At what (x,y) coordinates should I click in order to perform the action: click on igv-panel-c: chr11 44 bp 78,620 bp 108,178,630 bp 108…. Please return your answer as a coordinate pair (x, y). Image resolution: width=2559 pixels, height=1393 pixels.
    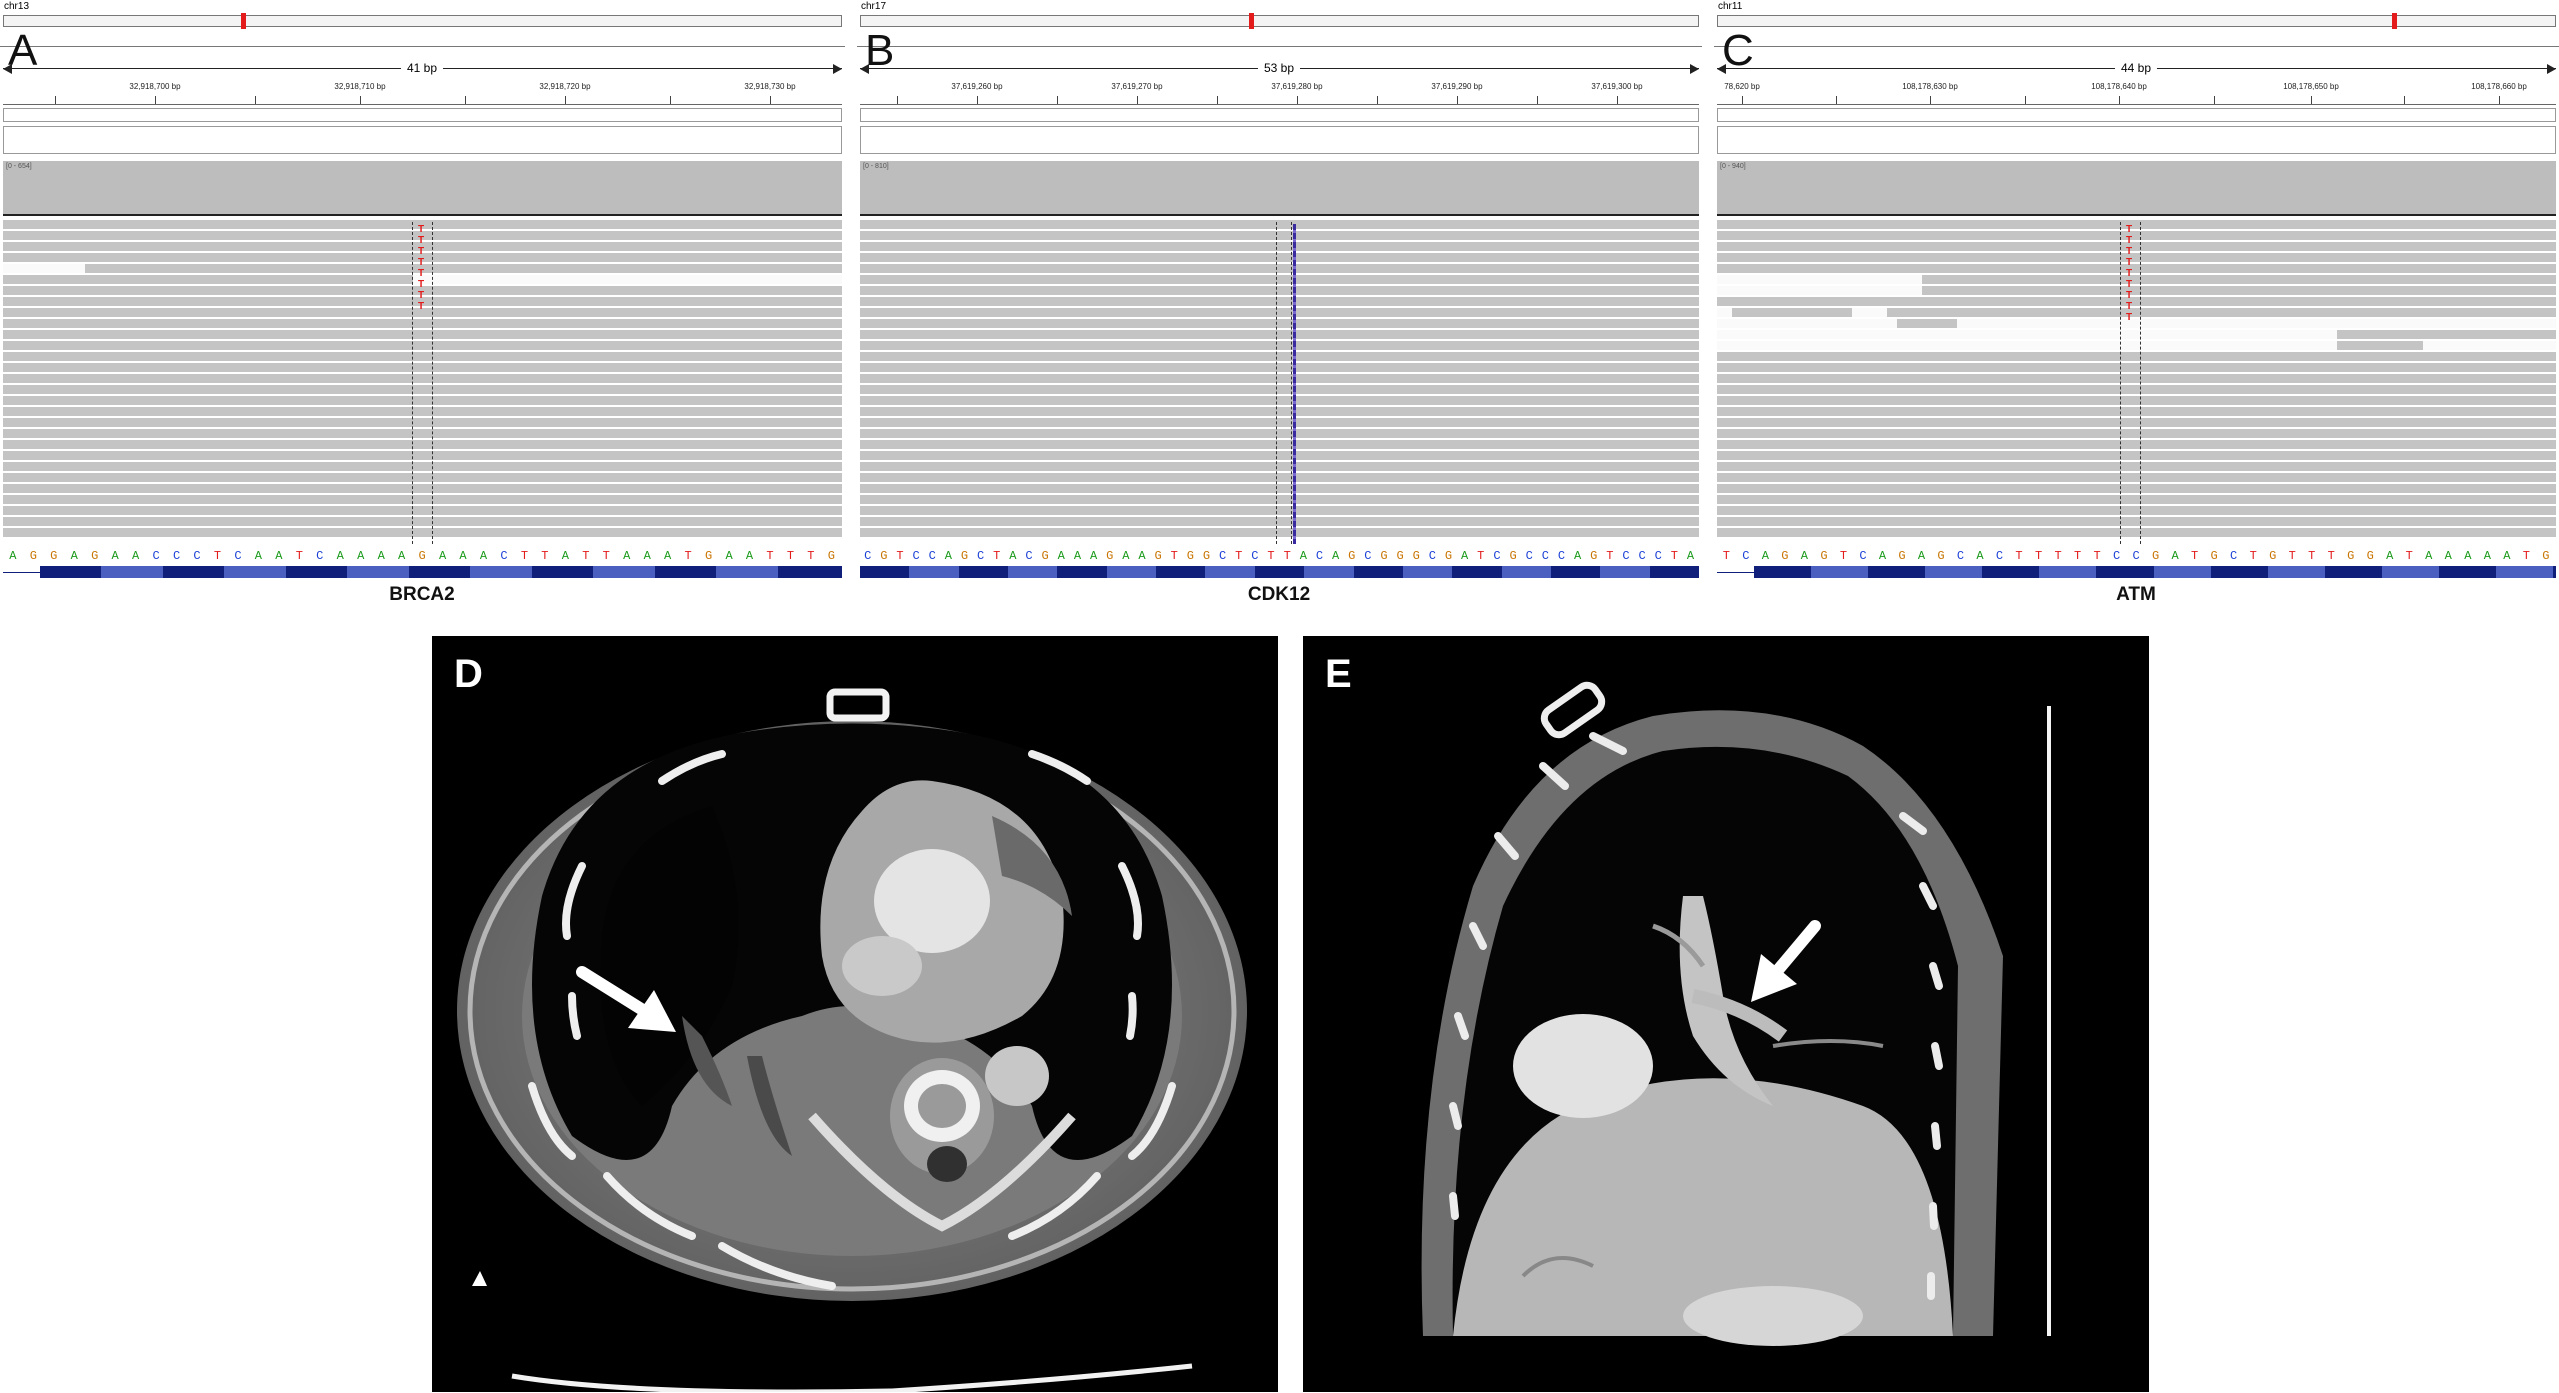
    Looking at the image, I should click on (2136, 302).